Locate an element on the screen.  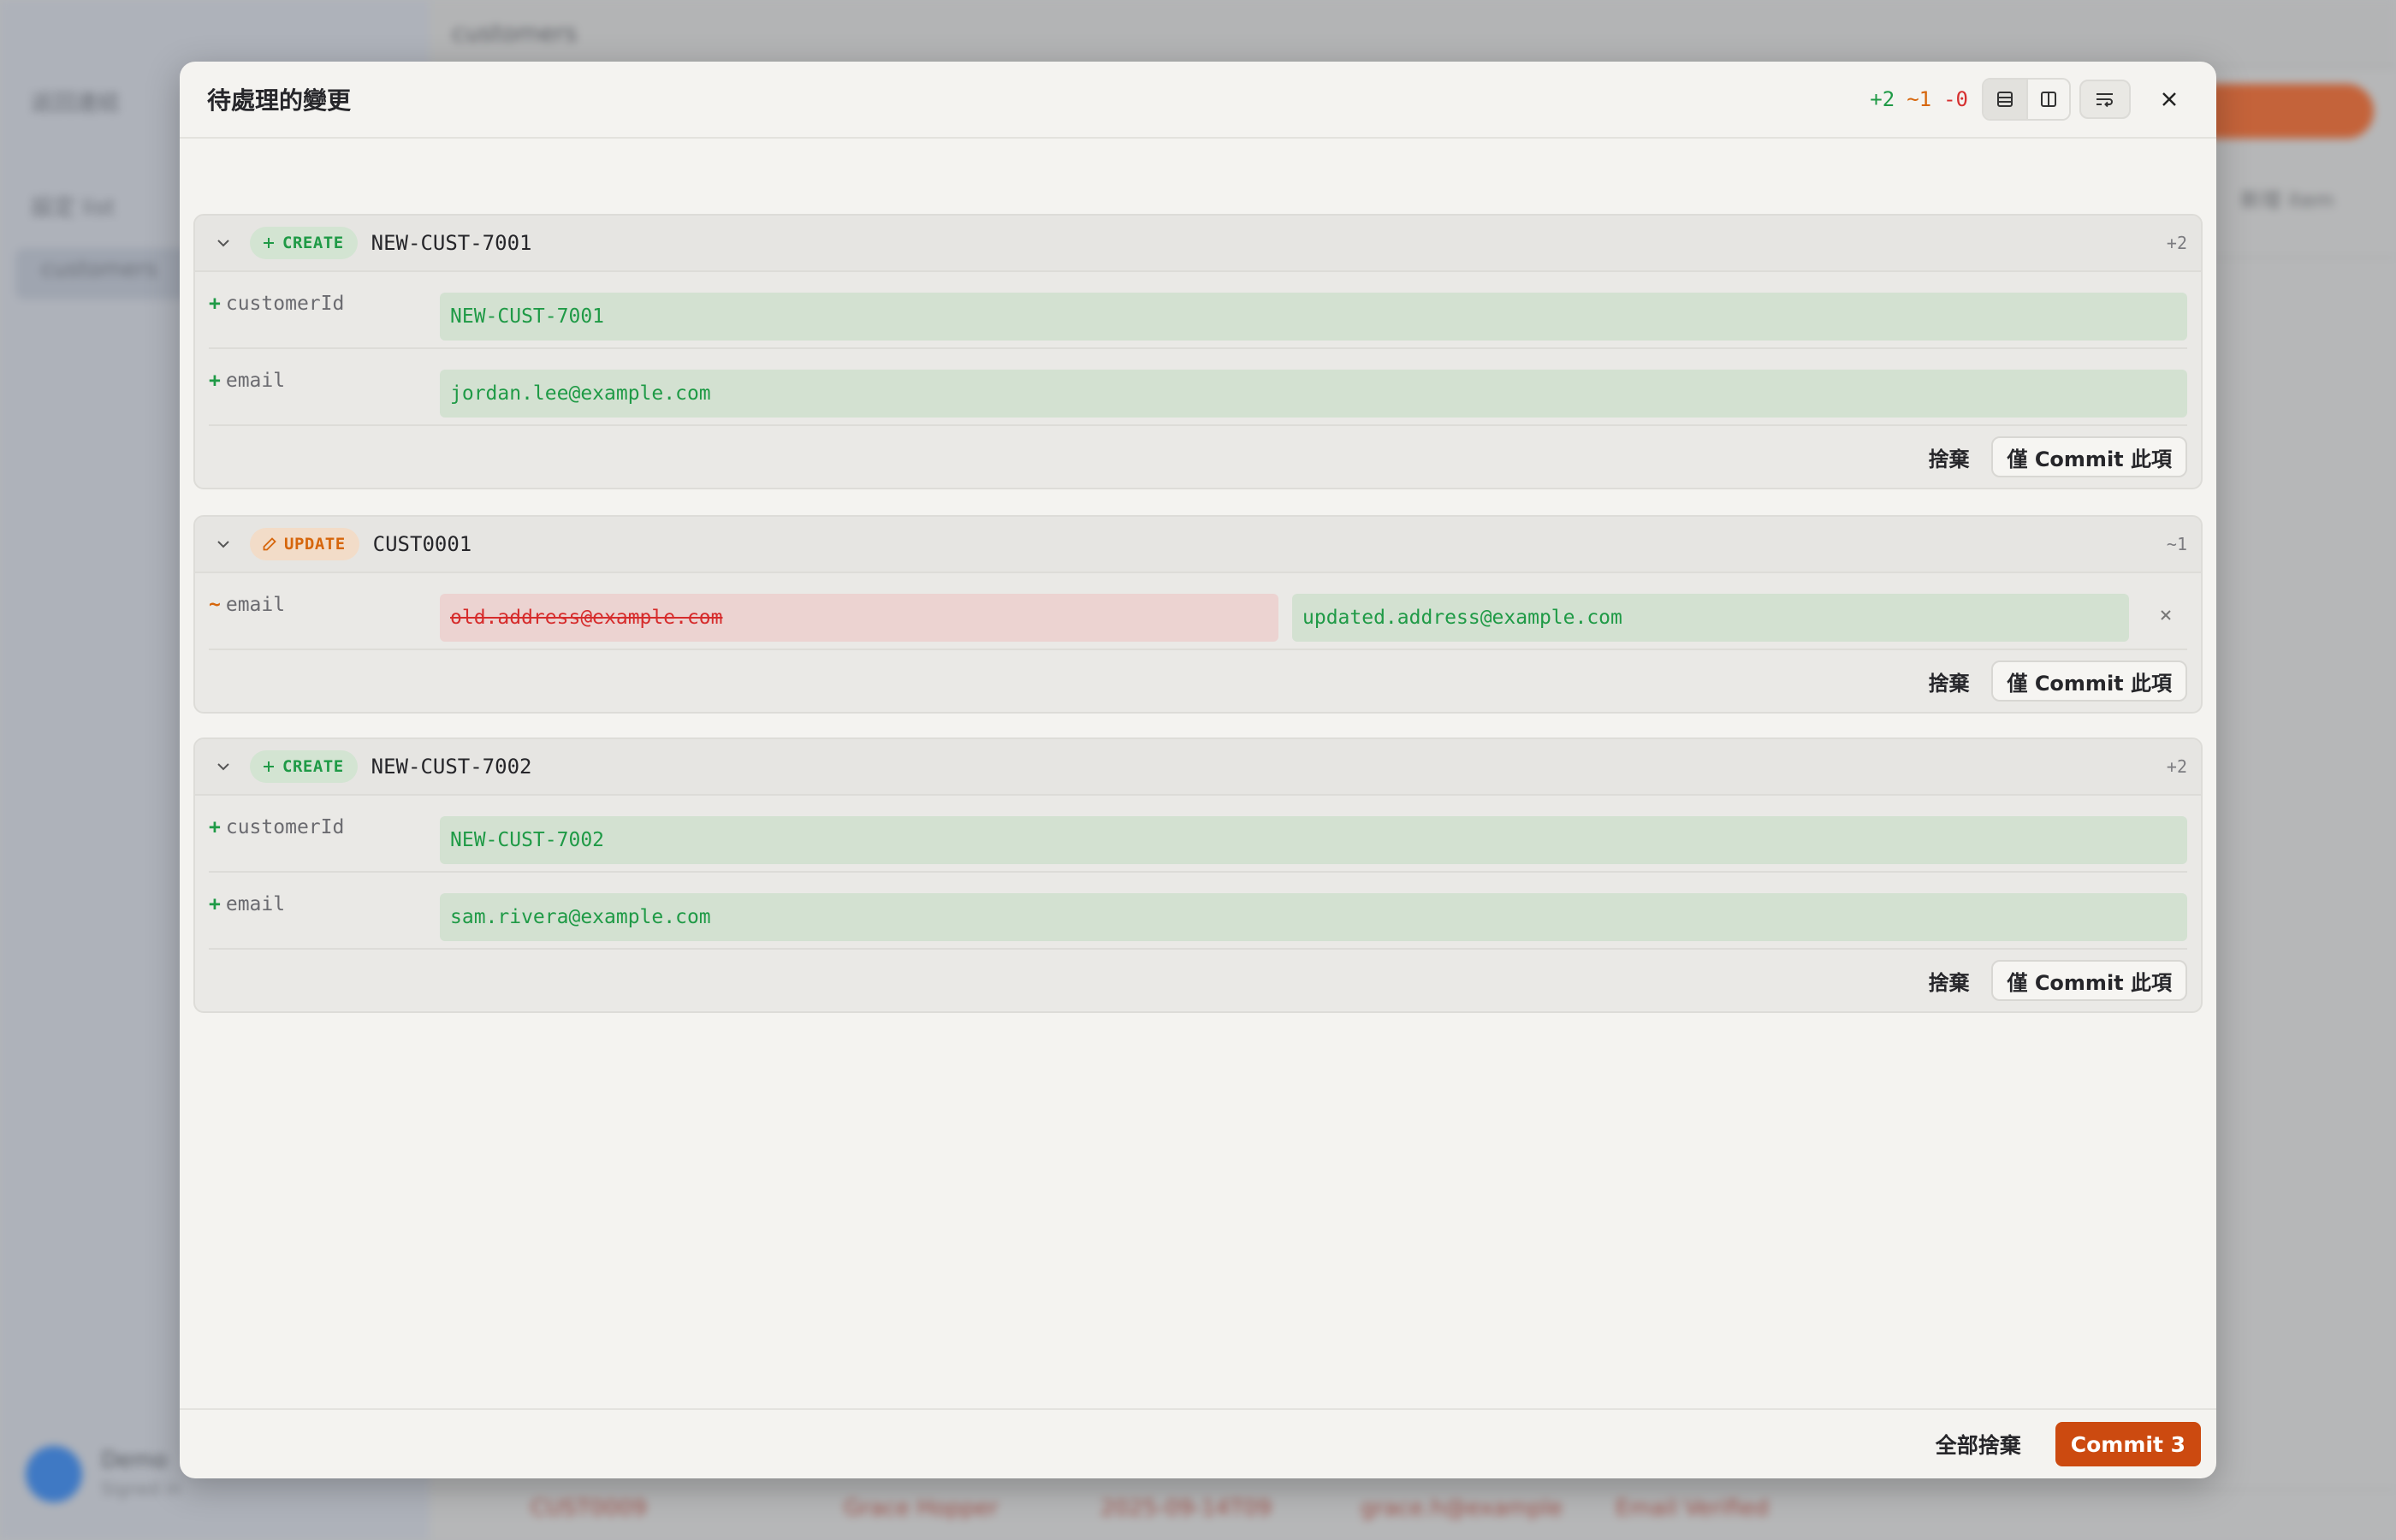
dialog-header: 待處理的變更 +2 ~1 -0 is located at coordinates (1198, 100).